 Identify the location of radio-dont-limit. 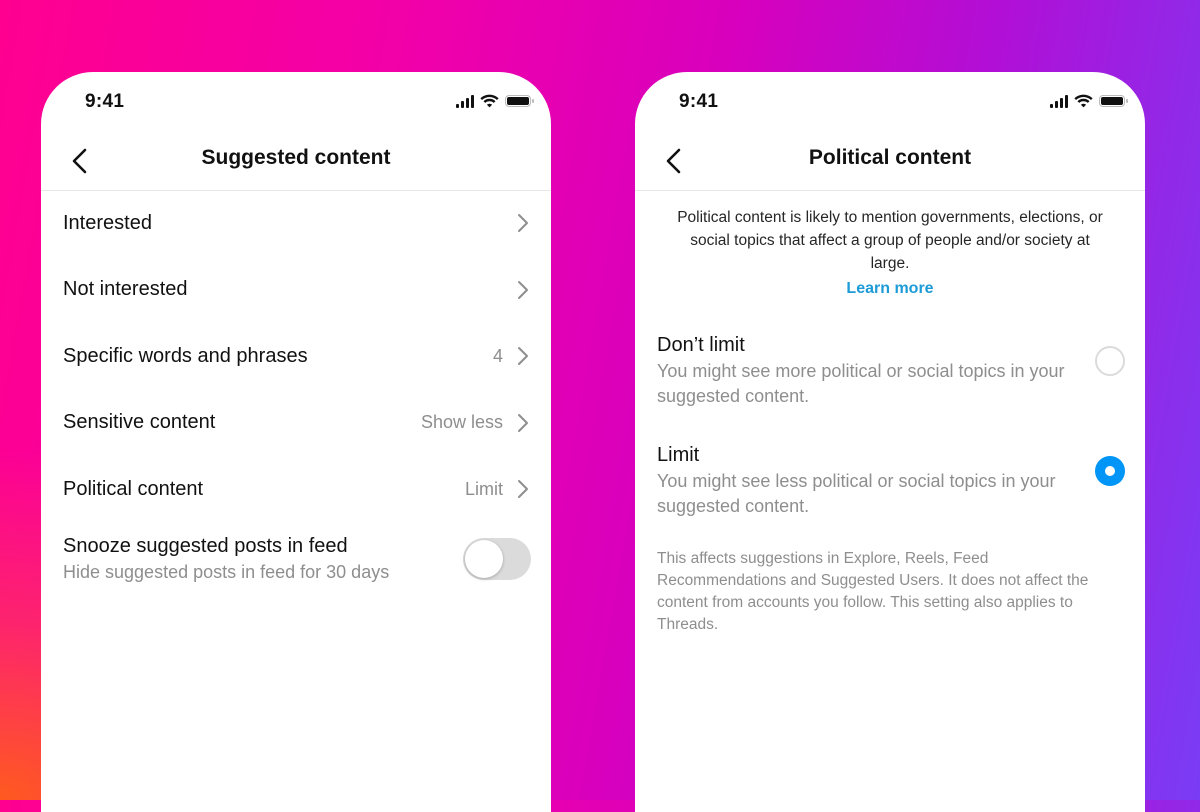
(1110, 361).